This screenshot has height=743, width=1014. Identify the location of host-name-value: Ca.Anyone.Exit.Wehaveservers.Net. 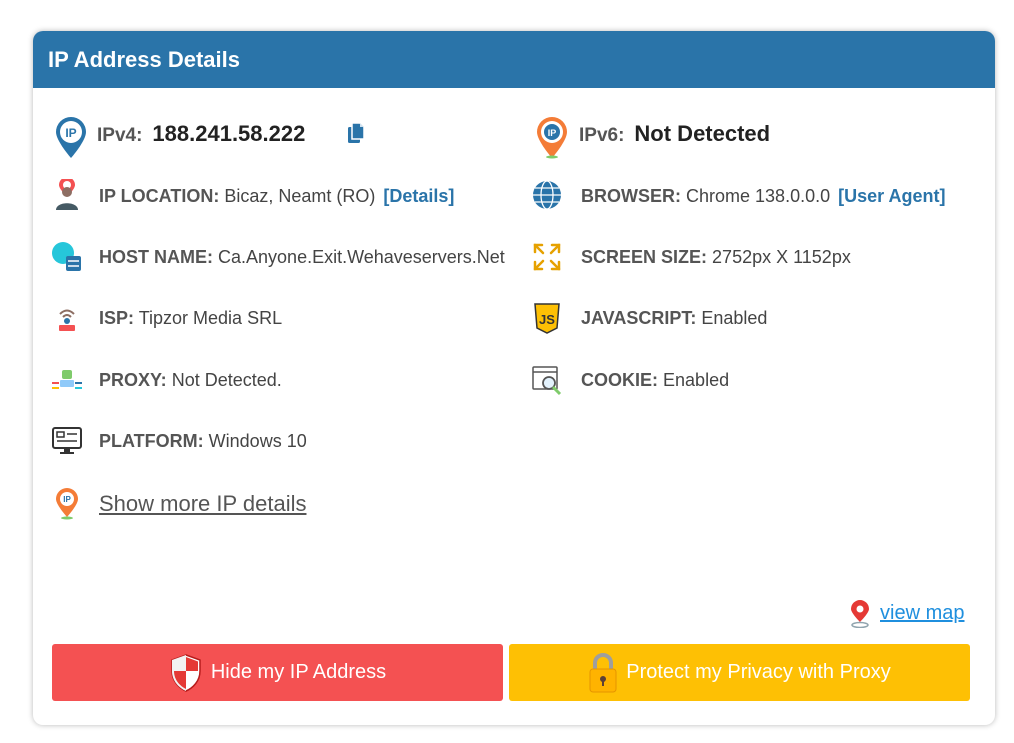
(361, 257).